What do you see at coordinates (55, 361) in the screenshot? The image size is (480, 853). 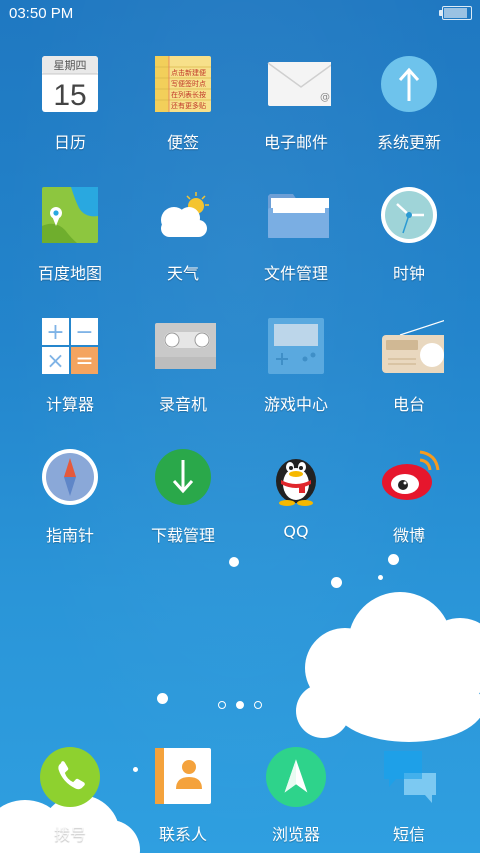 I see `times-symbol: ×` at bounding box center [55, 361].